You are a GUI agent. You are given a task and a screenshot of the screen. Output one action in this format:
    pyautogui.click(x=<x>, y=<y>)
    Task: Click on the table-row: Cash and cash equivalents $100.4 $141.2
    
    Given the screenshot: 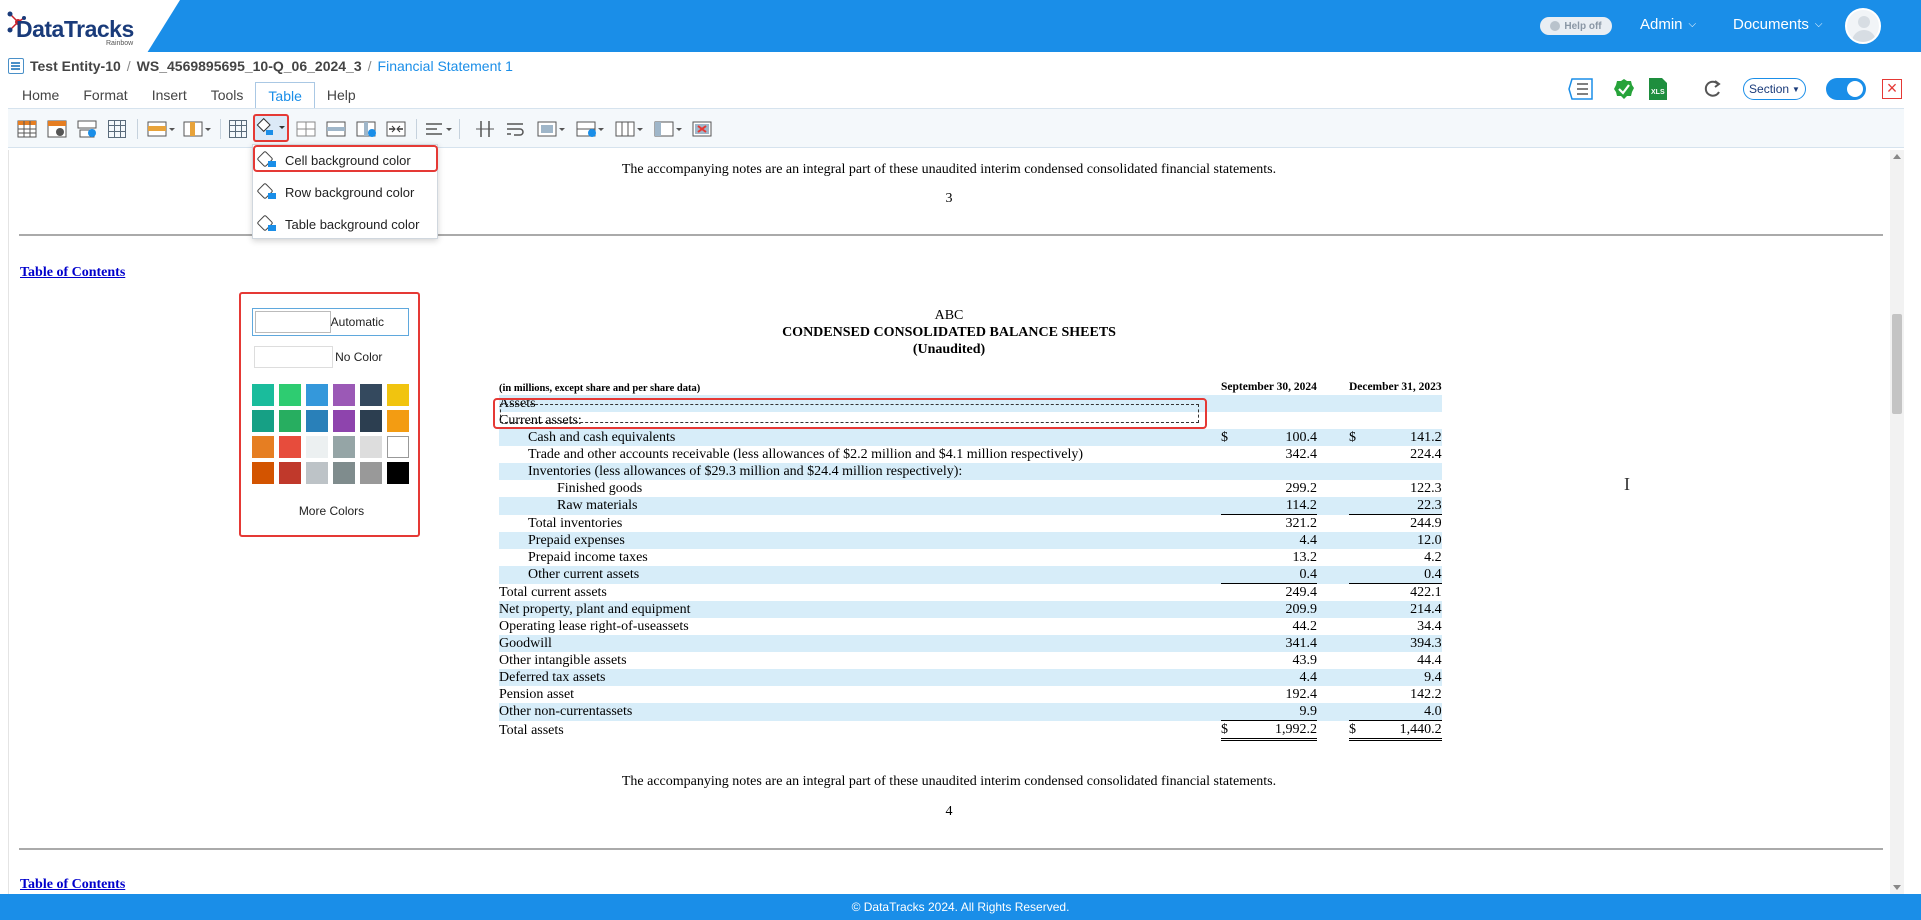 What is the action you would take?
    pyautogui.click(x=970, y=437)
    